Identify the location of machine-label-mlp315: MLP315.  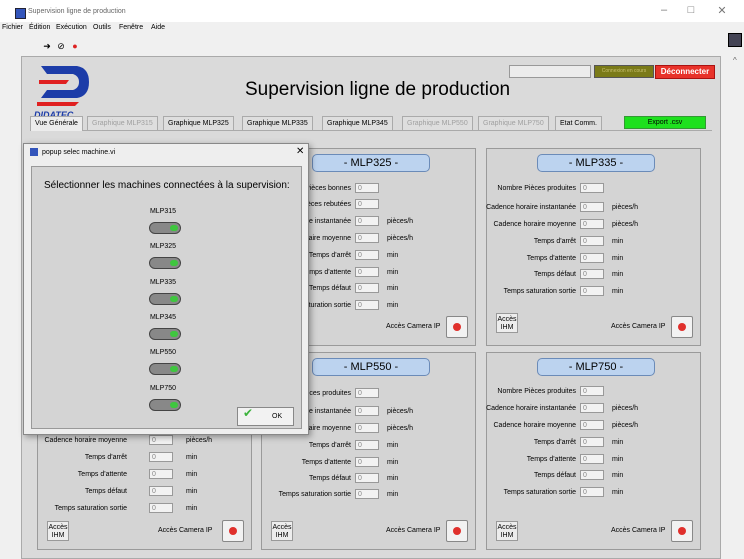
(163, 211).